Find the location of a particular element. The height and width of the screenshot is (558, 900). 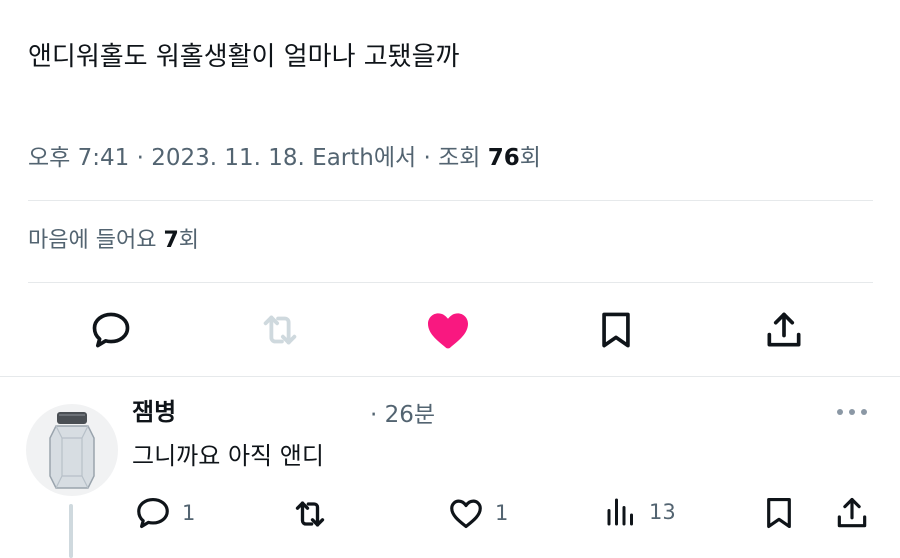

tweet-text: 앤디워홀도 워홀생활이 얼마나 고됐을까 is located at coordinates (244, 57).